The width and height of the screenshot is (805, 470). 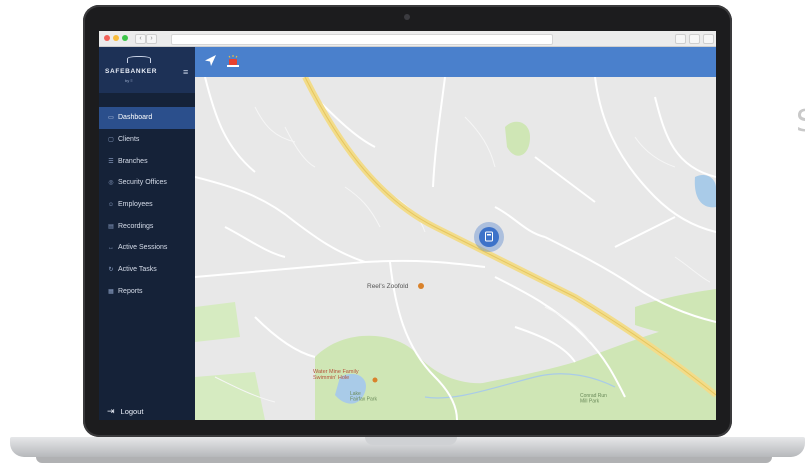 I want to click on location-marker, so click(x=489, y=237).